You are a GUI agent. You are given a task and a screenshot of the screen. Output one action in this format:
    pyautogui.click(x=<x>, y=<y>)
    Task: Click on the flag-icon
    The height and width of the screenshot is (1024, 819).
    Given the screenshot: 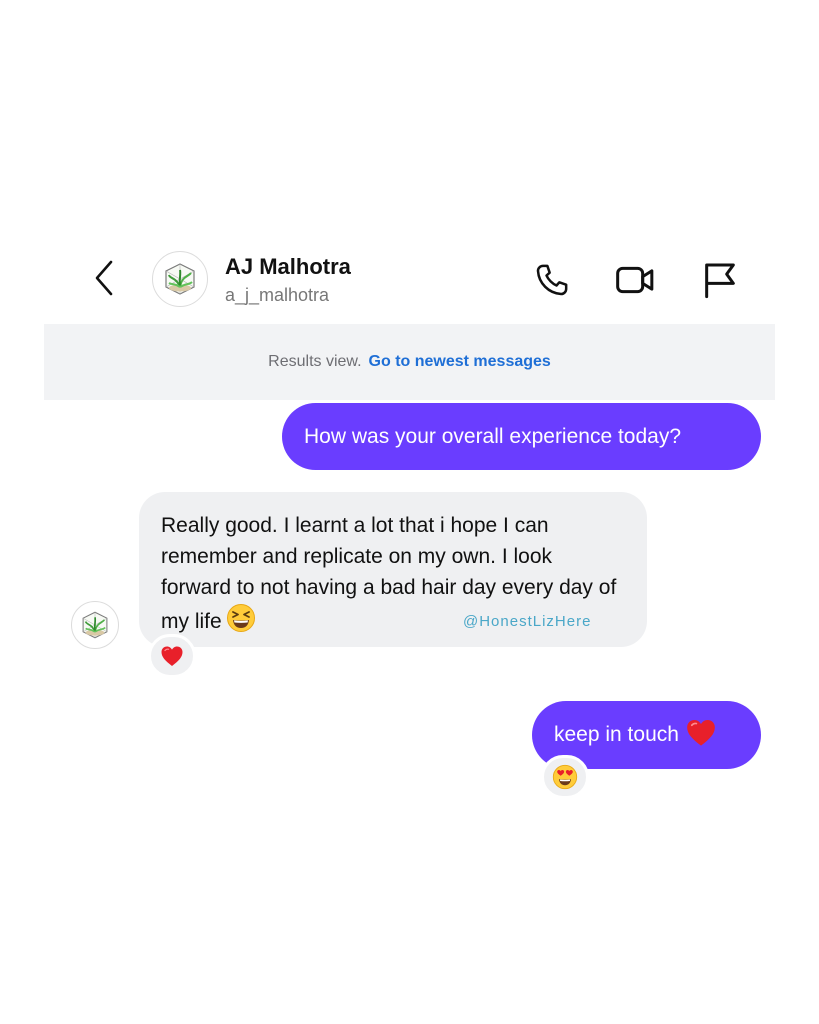 What is the action you would take?
    pyautogui.click(x=720, y=281)
    